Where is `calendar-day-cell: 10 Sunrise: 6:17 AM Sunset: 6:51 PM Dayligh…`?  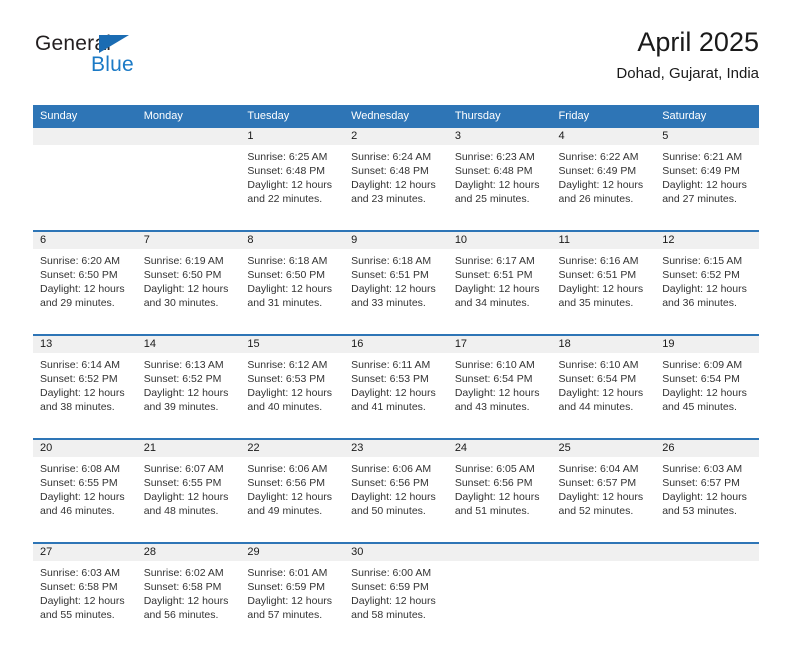
calendar-day-cell: 10 Sunrise: 6:17 AM Sunset: 6:51 PM Dayligh… is located at coordinates (499, 282).